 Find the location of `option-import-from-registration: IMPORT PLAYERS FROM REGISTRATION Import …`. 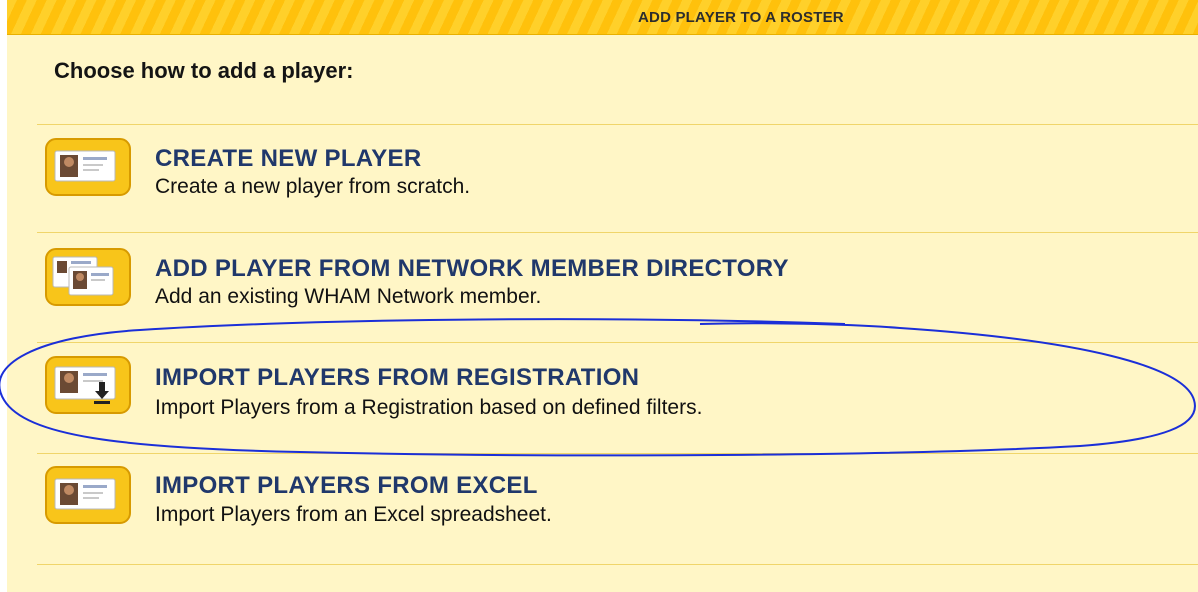

option-import-from-registration: IMPORT PLAYERS FROM REGISTRATION Import … is located at coordinates (597, 393).